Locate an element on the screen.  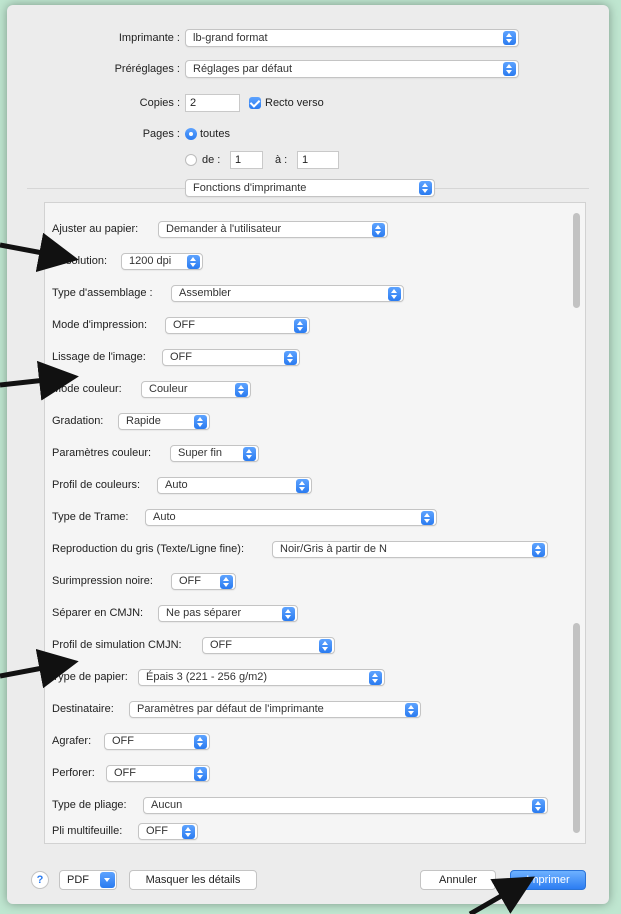
arrow-paper-type-icon is located at coordinates (39, 668).